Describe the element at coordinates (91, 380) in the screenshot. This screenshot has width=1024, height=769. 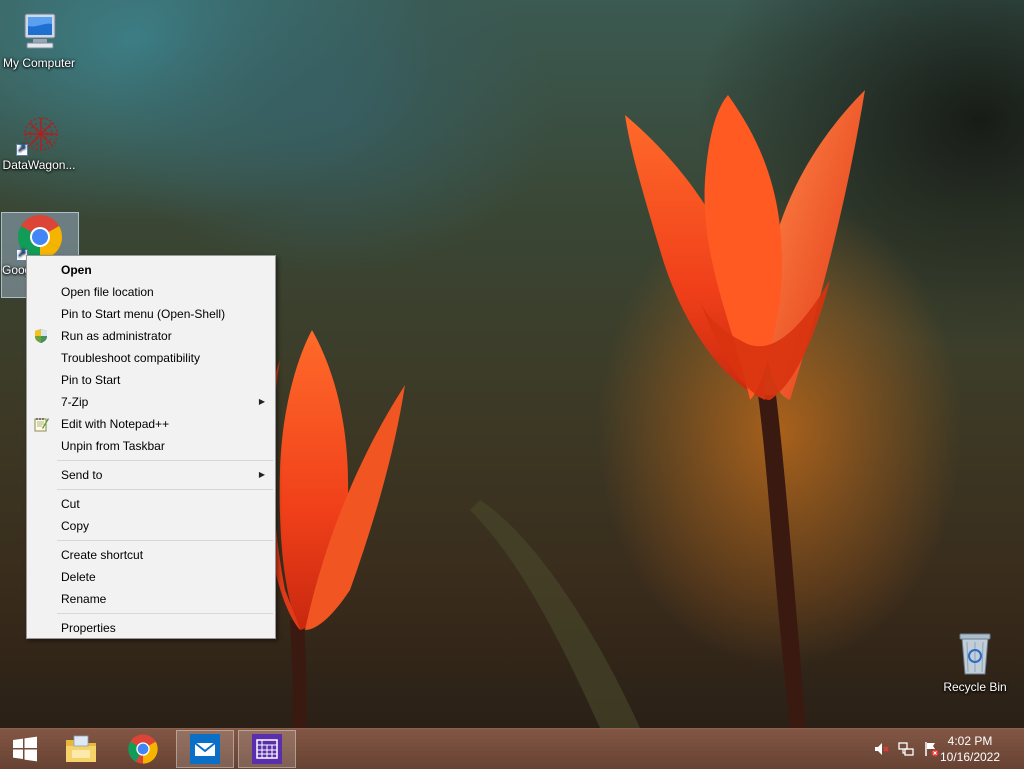
I see `menu-item-label: Pin to Start` at that location.